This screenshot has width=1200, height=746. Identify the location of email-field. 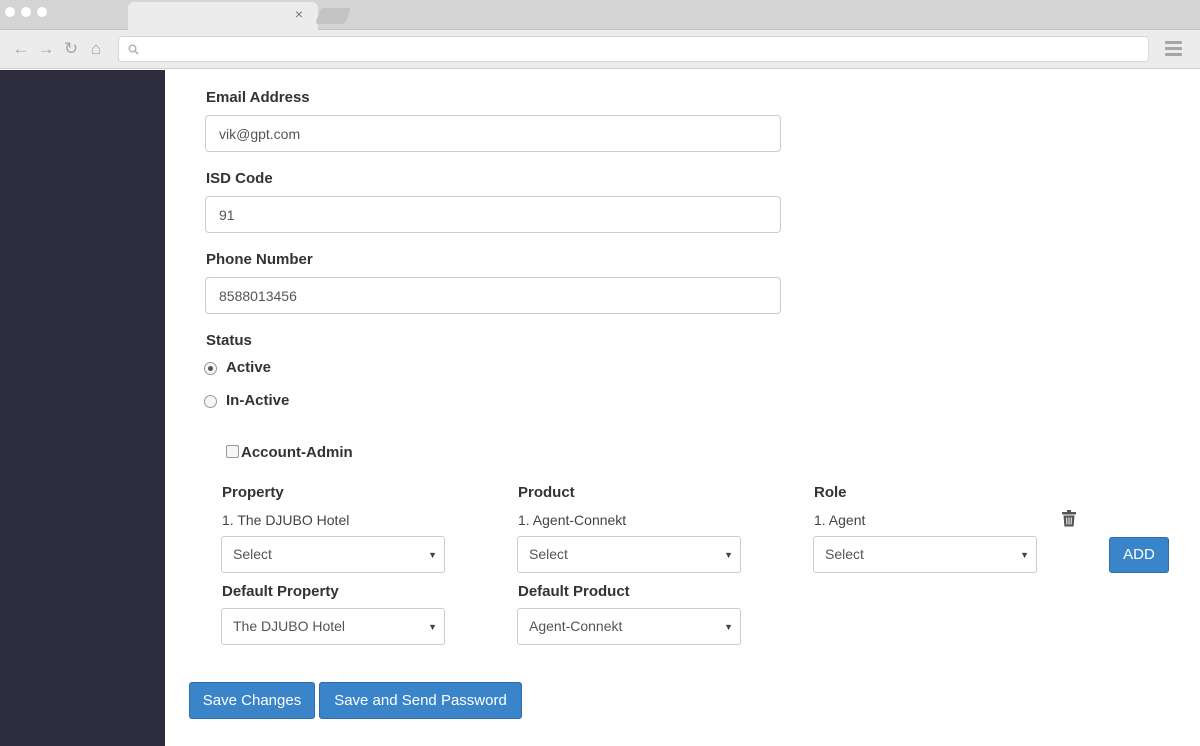
(493, 133).